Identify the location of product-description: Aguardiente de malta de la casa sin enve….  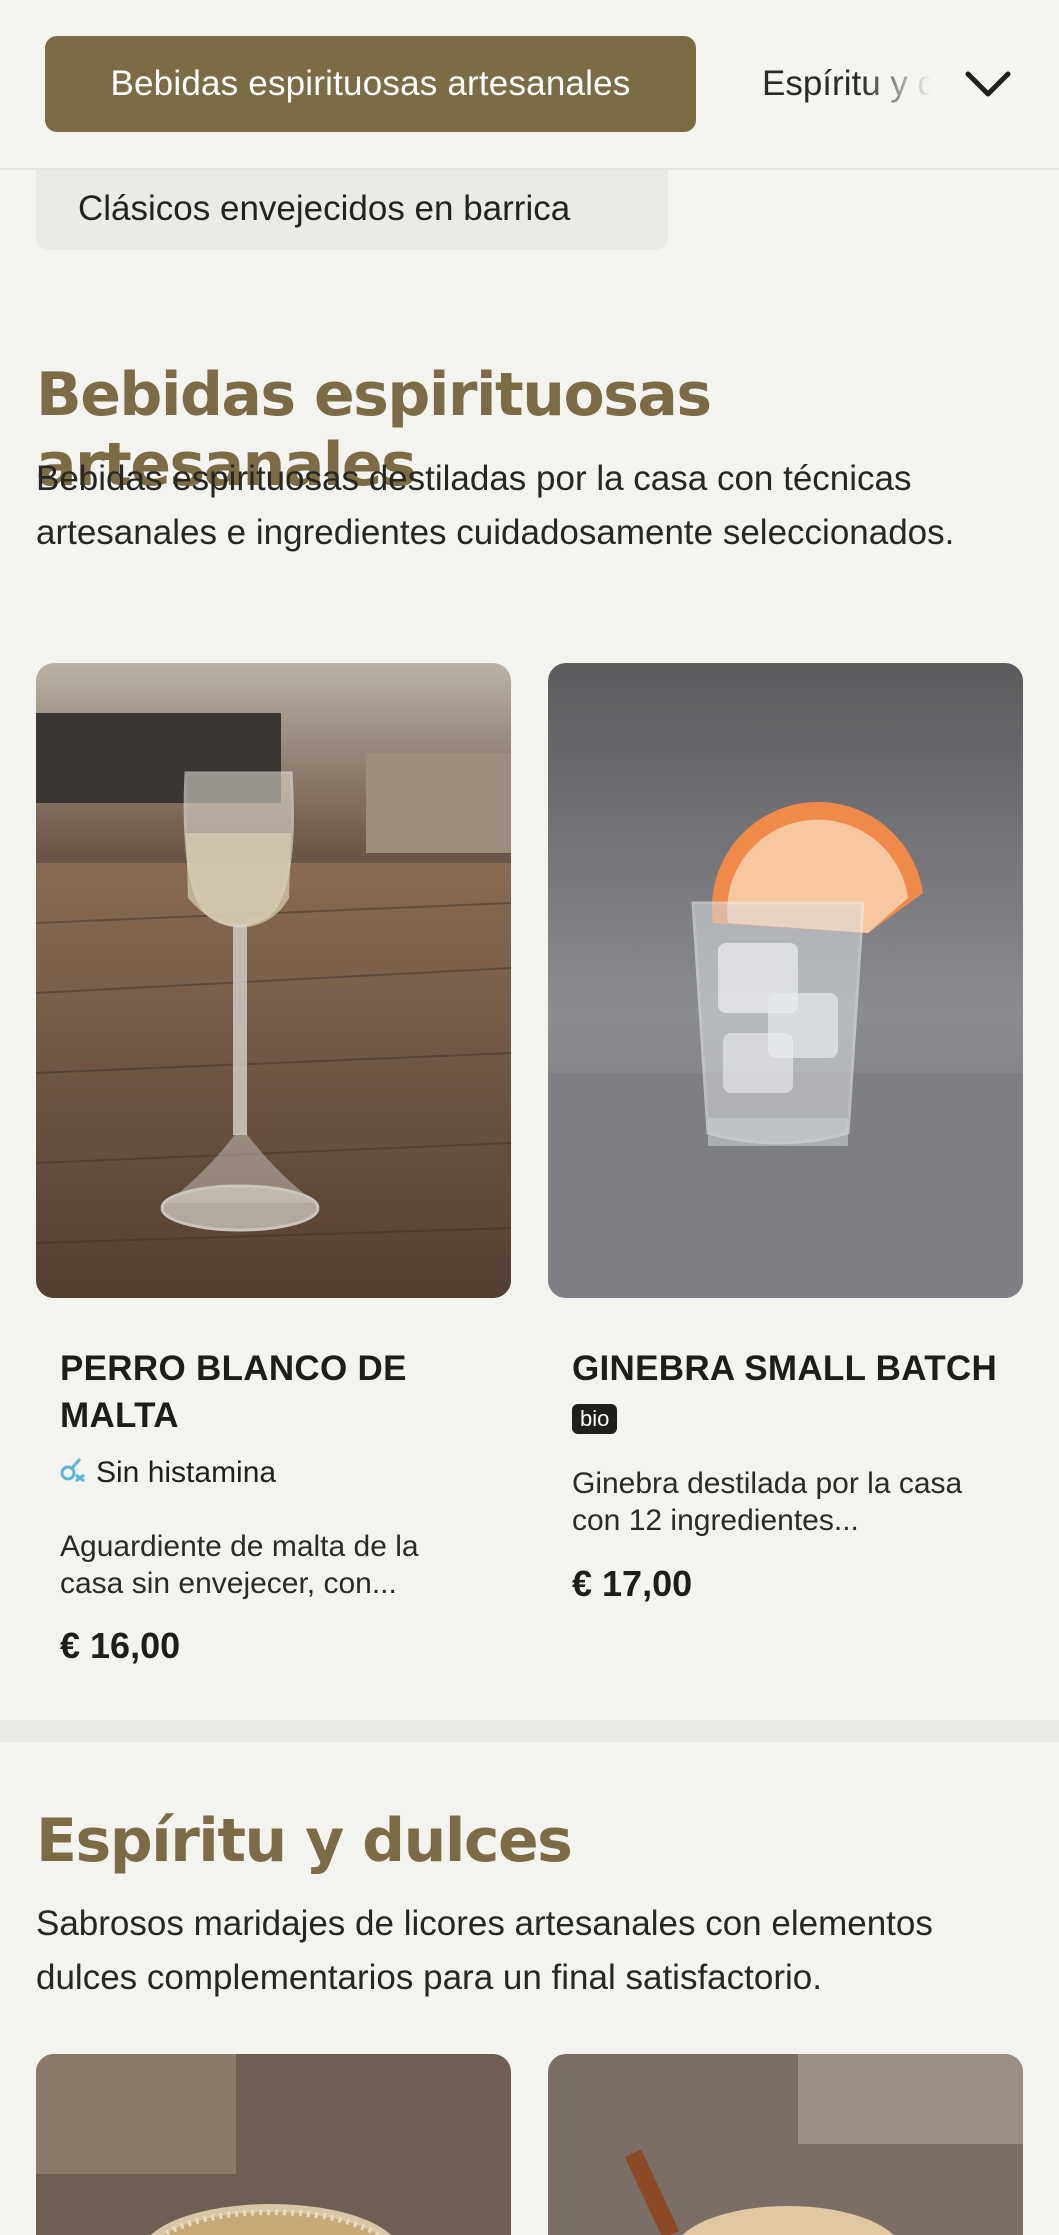
(239, 1565).